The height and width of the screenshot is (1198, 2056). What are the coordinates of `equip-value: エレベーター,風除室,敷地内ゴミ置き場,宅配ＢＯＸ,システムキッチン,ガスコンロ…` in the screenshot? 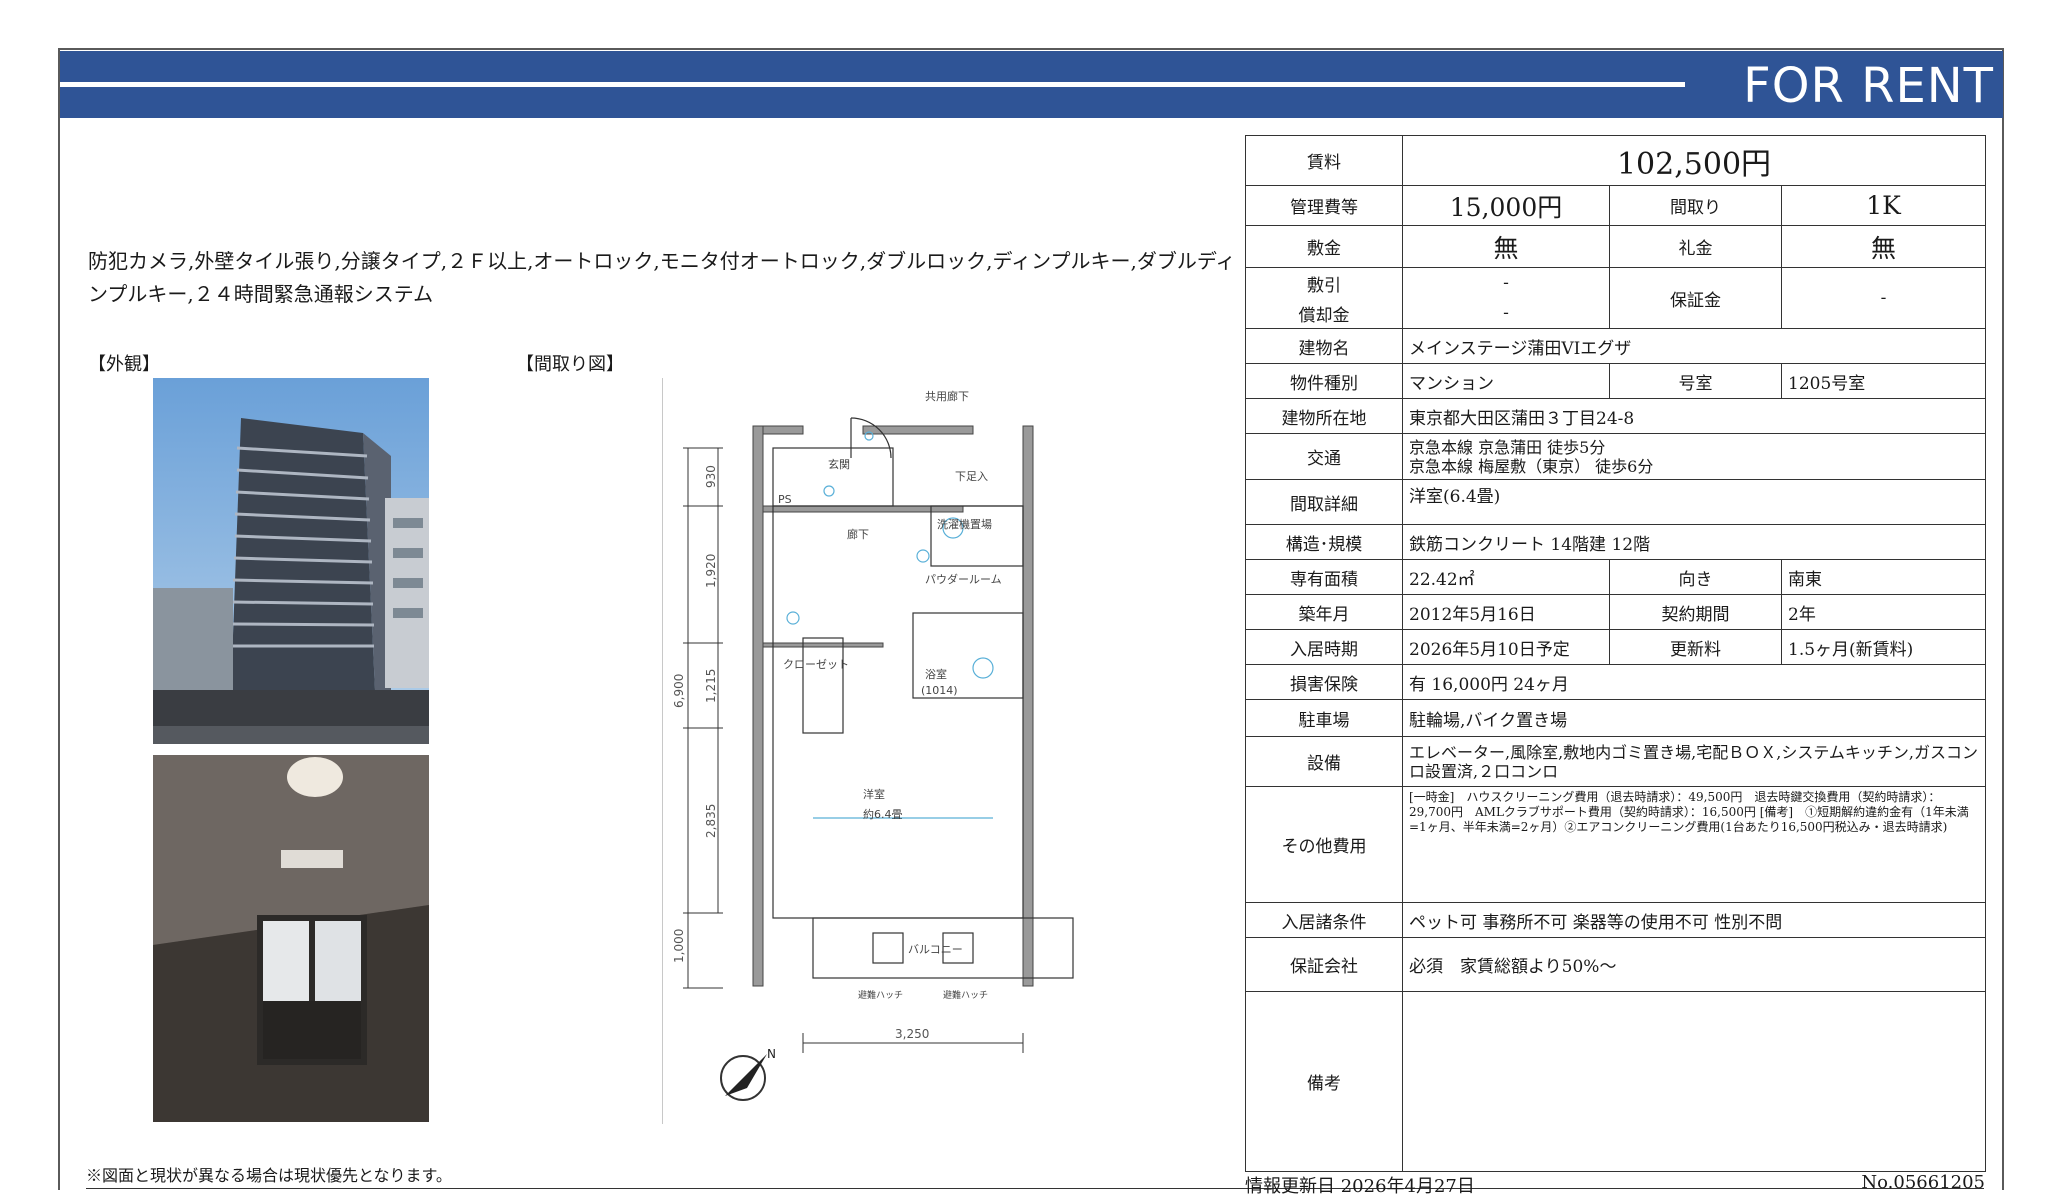 It's located at (1694, 761).